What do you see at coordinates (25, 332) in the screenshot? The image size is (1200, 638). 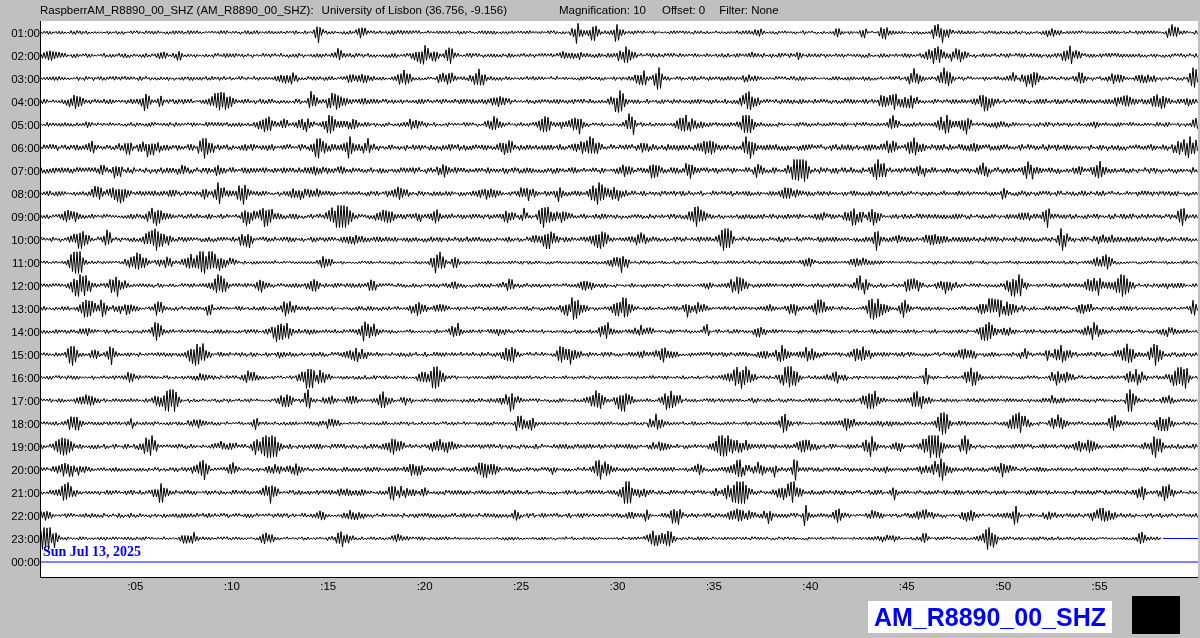 I see `hour-label: 14:00` at bounding box center [25, 332].